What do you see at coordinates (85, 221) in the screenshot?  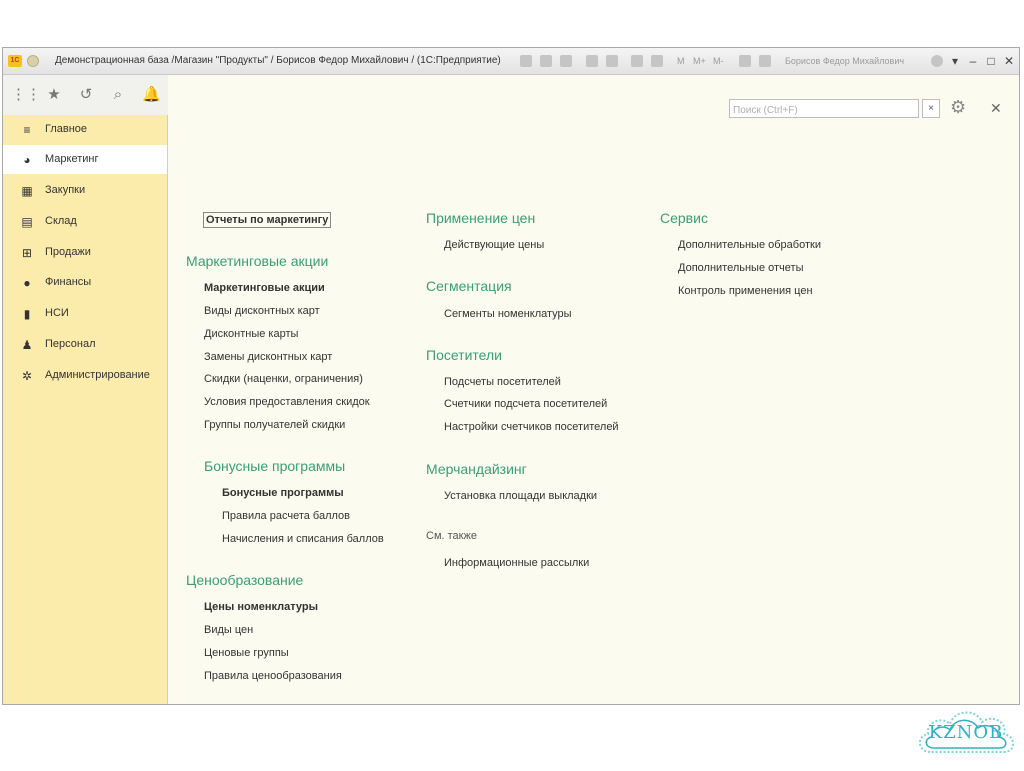 I see `sidebar-item-warehouse: ▤ Склад` at bounding box center [85, 221].